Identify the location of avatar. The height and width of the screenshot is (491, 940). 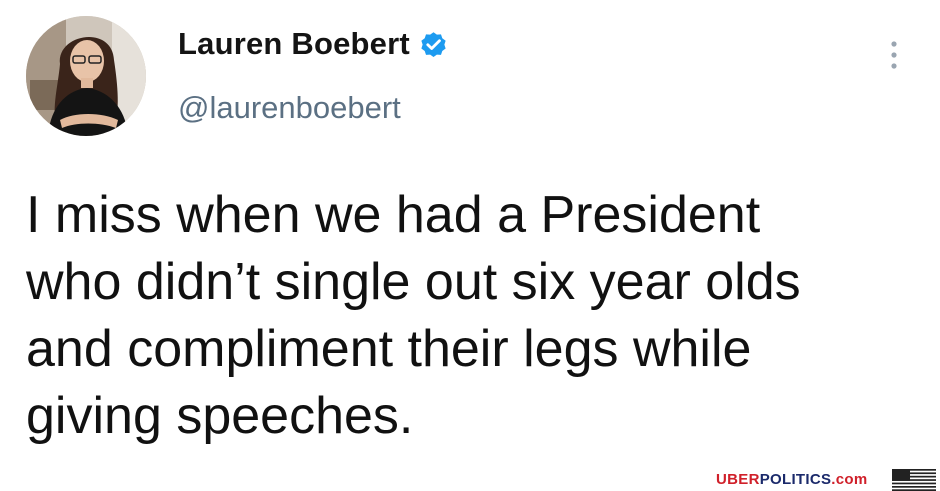
(86, 76).